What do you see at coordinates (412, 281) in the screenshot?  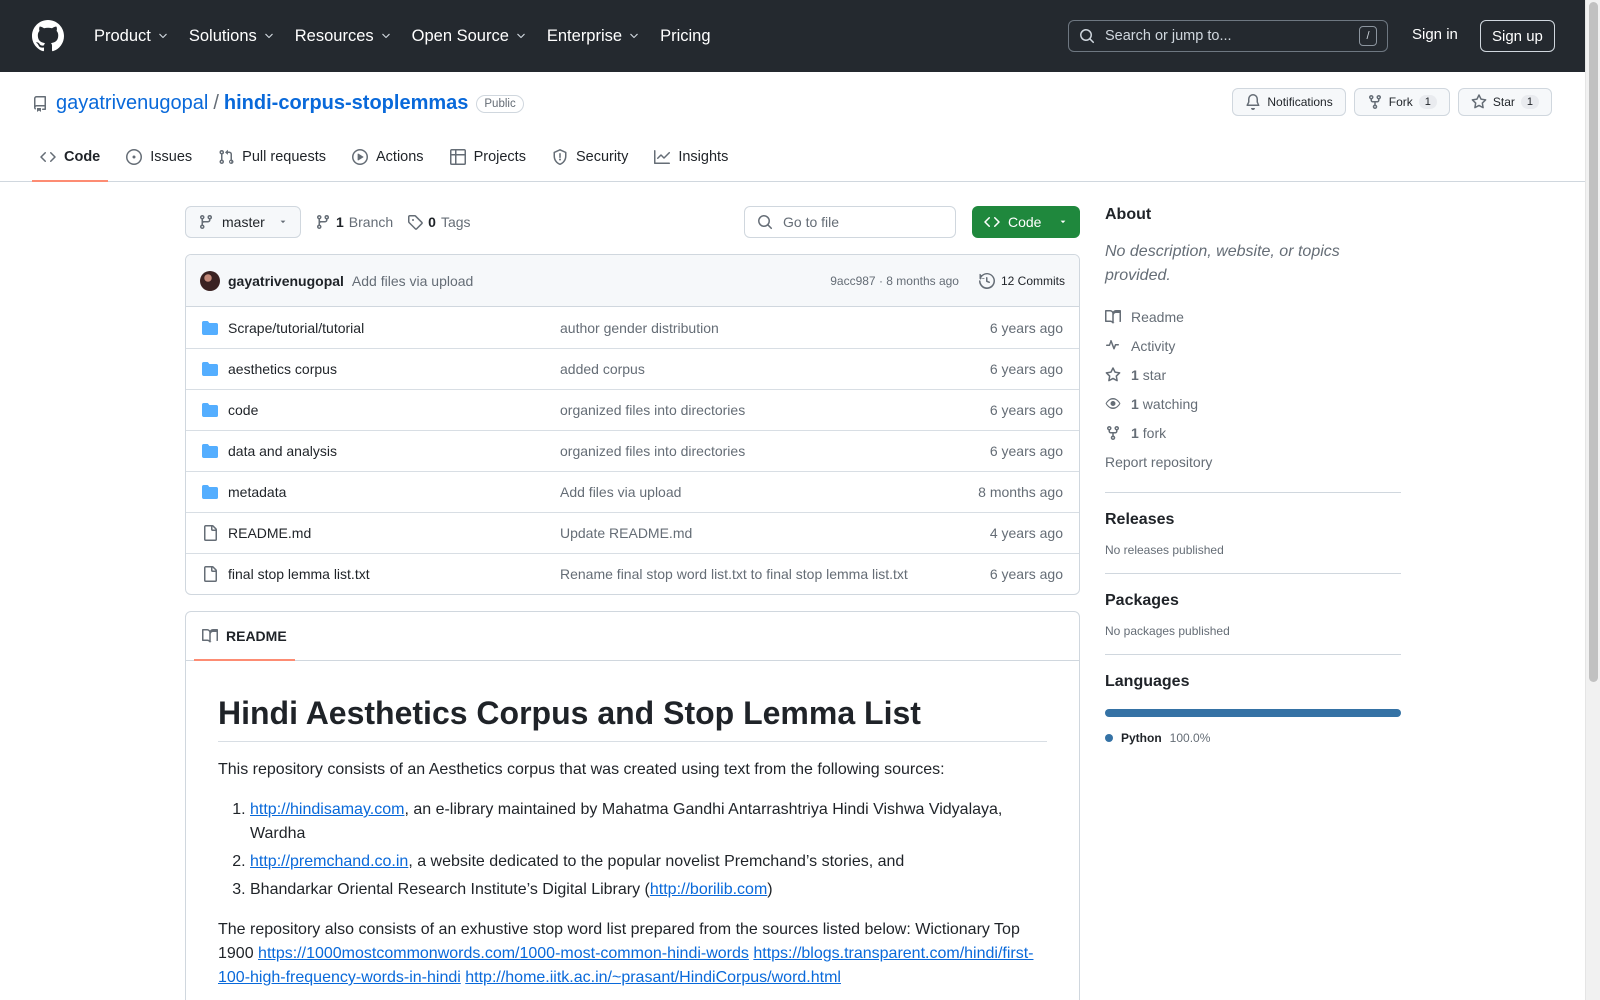 I see `commit-message-link: Add files via upload` at bounding box center [412, 281].